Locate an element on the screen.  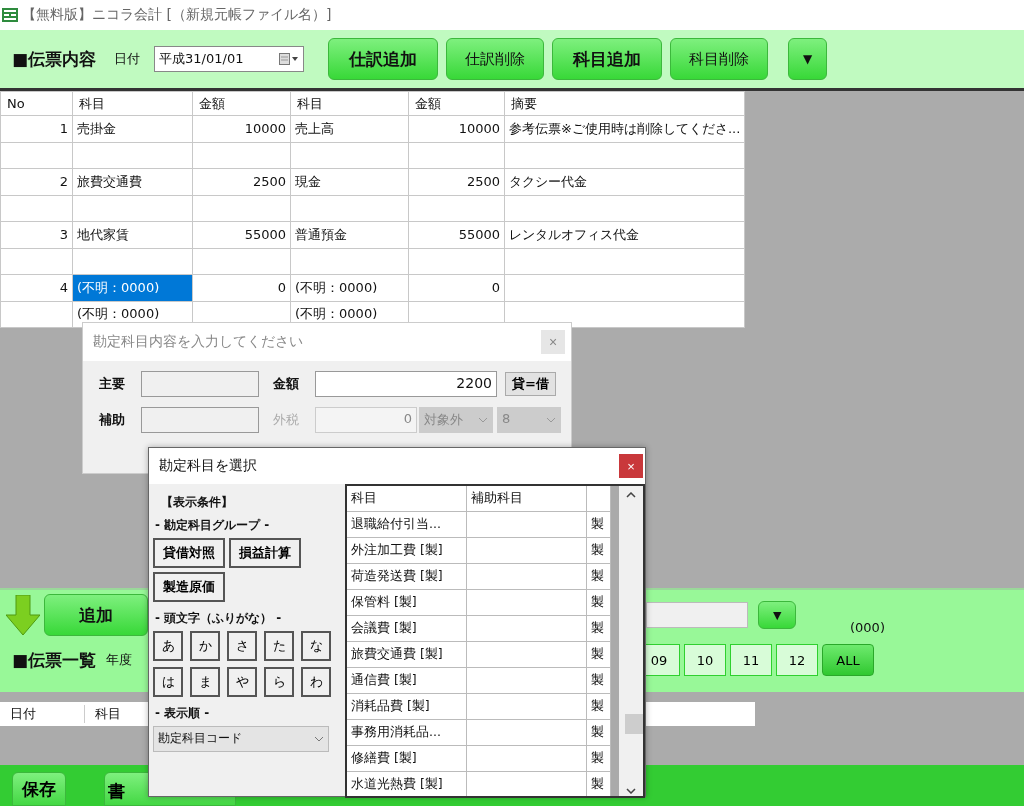
dropdown-button: ▼ is located at coordinates (777, 615).